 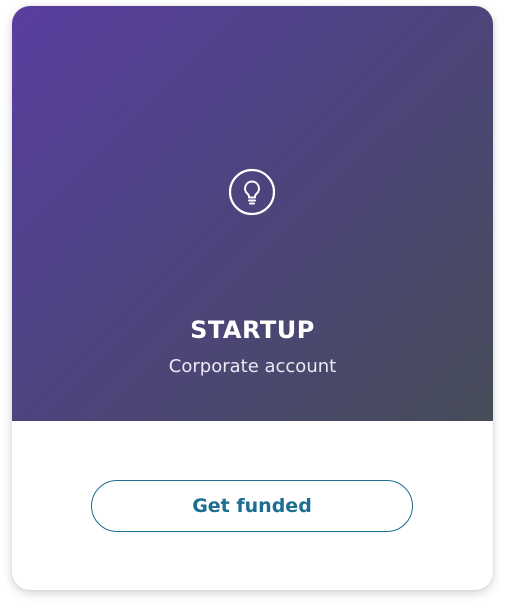 What do you see at coordinates (252, 366) in the screenshot?
I see `plan-subtitle: Corporate account` at bounding box center [252, 366].